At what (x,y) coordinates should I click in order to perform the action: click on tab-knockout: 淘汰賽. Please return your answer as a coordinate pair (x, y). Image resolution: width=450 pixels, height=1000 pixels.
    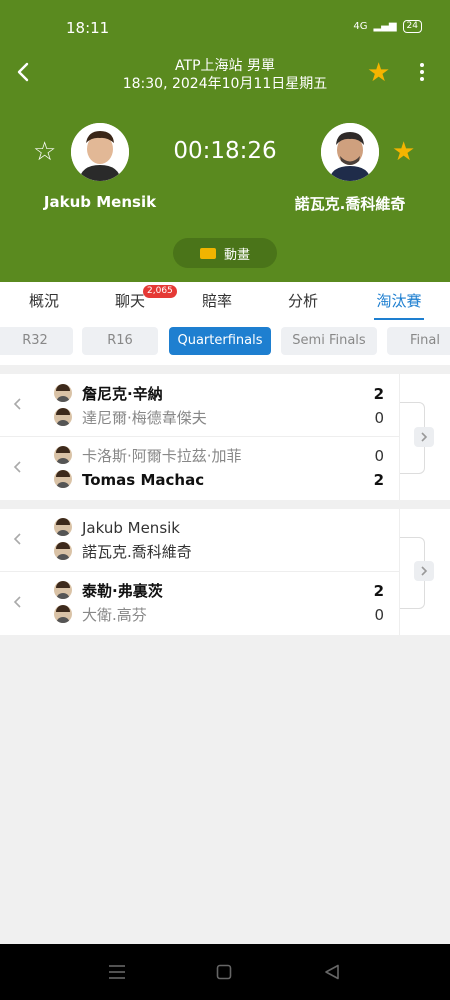
    Looking at the image, I should click on (399, 301).